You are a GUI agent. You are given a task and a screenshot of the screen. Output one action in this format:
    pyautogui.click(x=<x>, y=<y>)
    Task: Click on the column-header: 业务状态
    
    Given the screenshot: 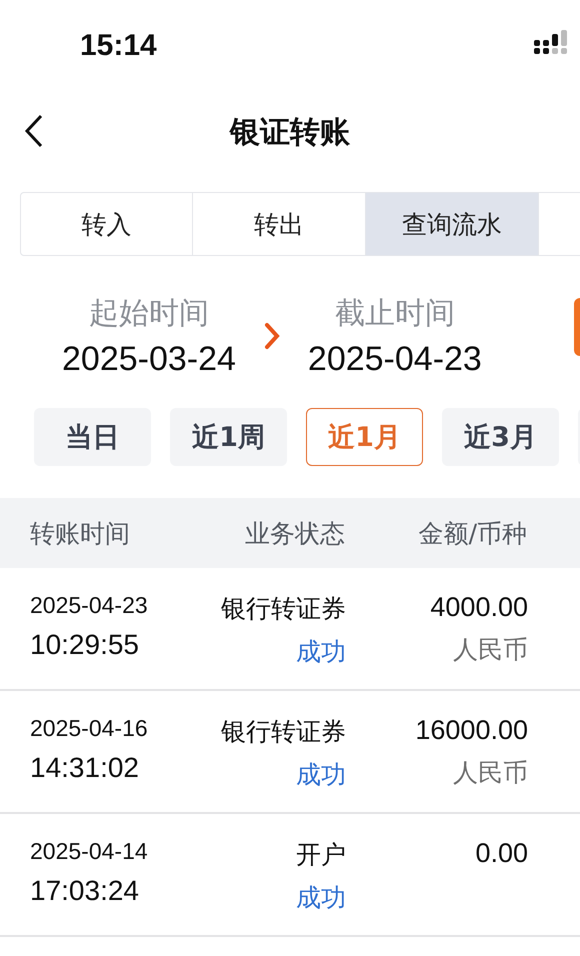 What is the action you would take?
    pyautogui.click(x=294, y=534)
    